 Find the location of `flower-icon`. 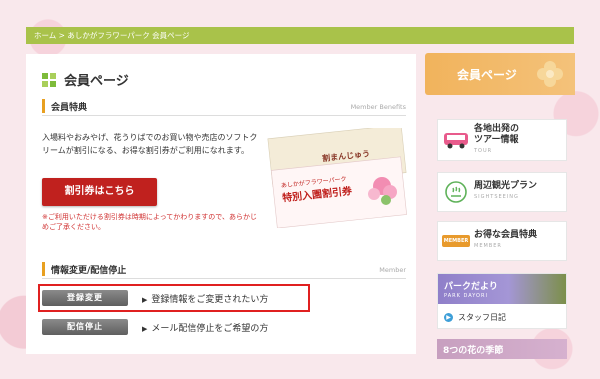

flower-icon is located at coordinates (550, 74).